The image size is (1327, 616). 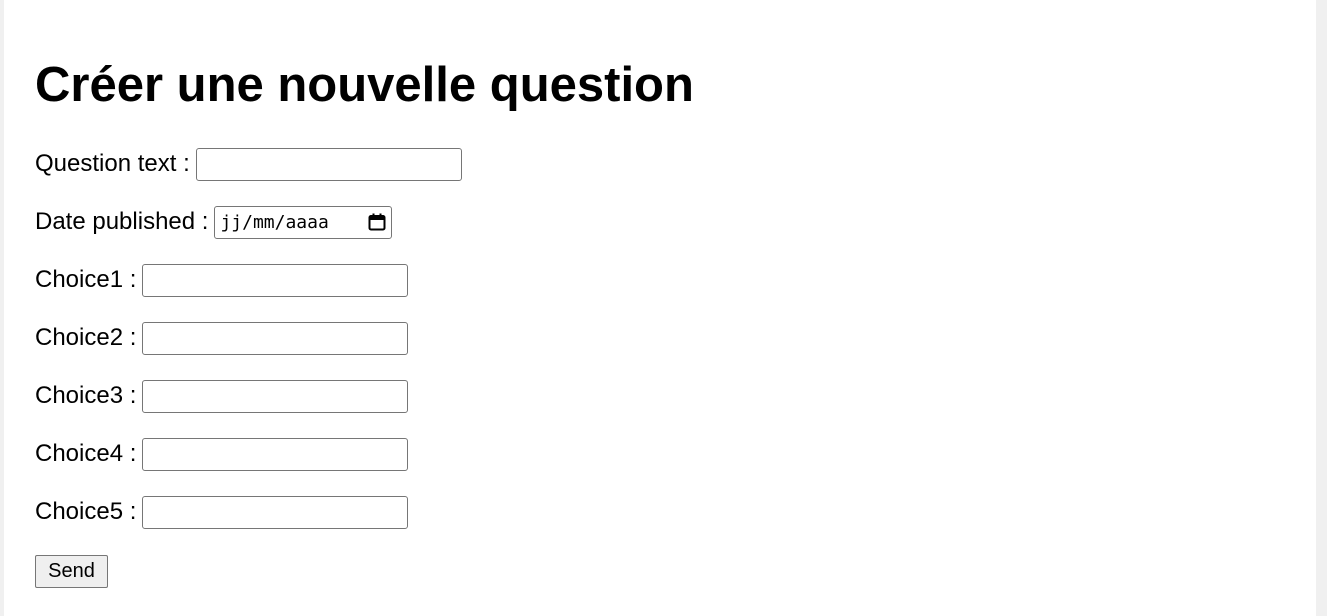 I want to click on choice-1-label: Choice1 :, so click(x=86, y=279).